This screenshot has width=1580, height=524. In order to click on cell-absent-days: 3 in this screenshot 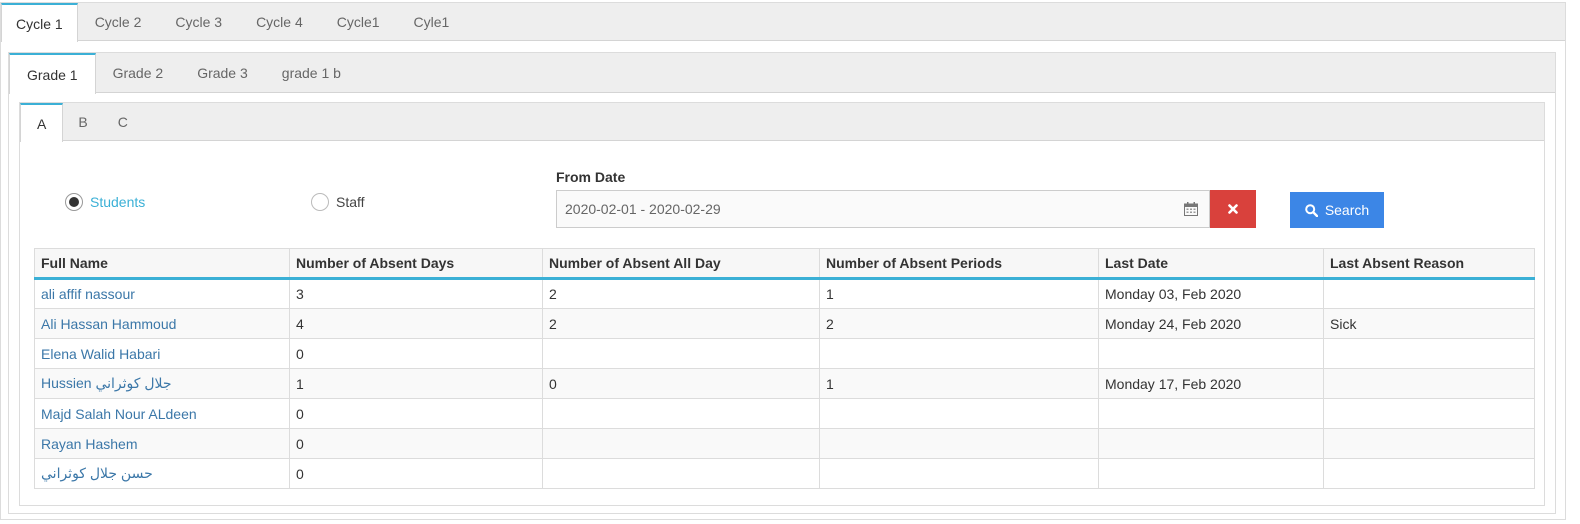, I will do `click(416, 293)`.